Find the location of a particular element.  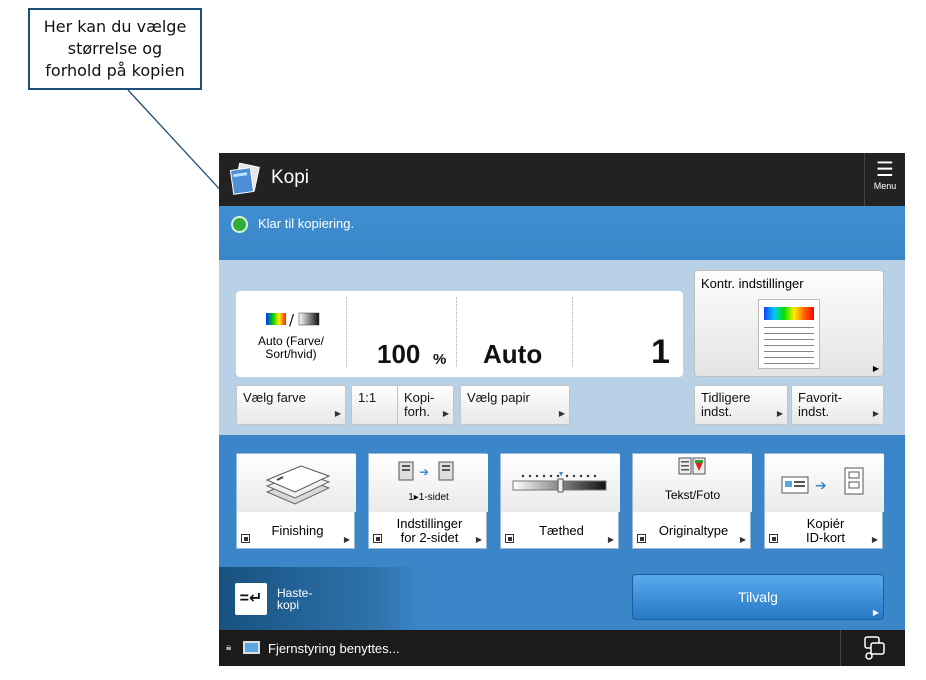

express-copy-area: =↵ Haste- kopi is located at coordinates (319, 598).